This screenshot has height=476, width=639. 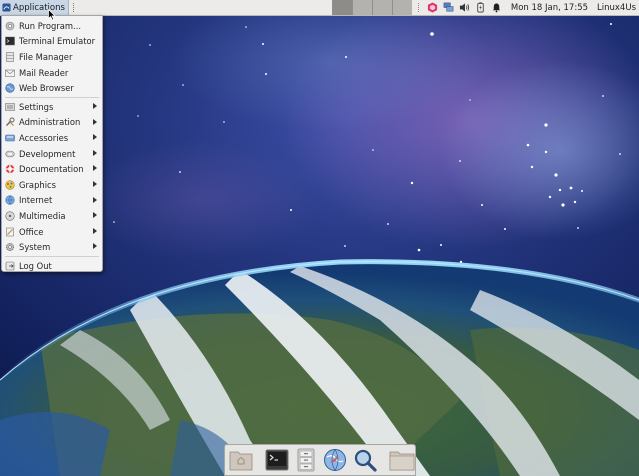 What do you see at coordinates (10, 153) in the screenshot?
I see `development-icon` at bounding box center [10, 153].